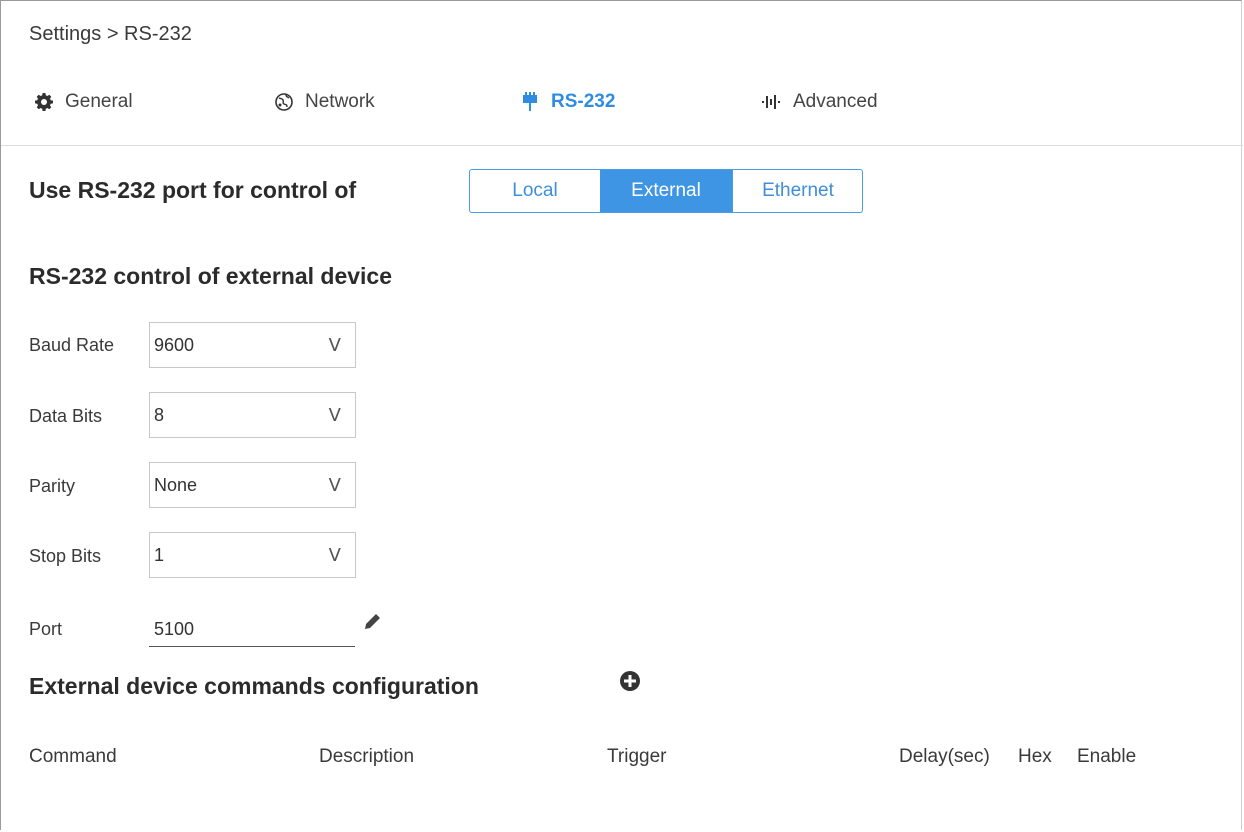 The height and width of the screenshot is (832, 1244). I want to click on port-input: 5100, so click(252, 630).